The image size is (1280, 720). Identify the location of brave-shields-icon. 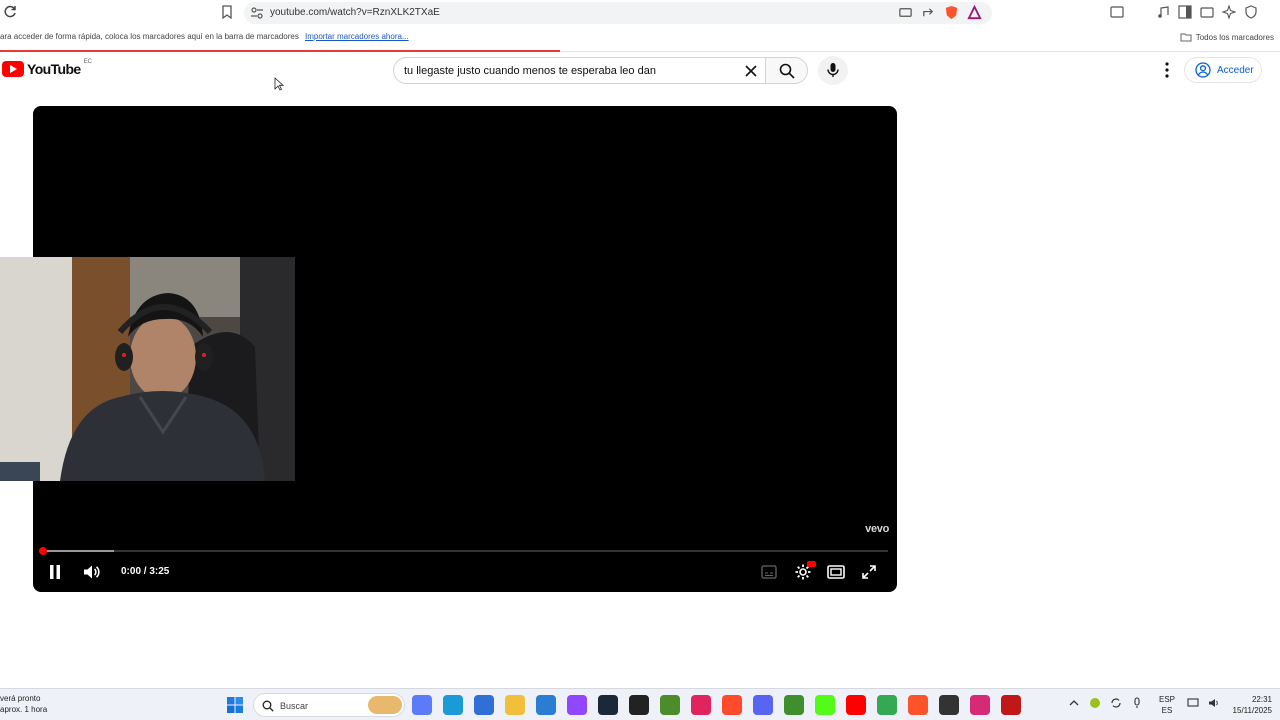
(951, 12).